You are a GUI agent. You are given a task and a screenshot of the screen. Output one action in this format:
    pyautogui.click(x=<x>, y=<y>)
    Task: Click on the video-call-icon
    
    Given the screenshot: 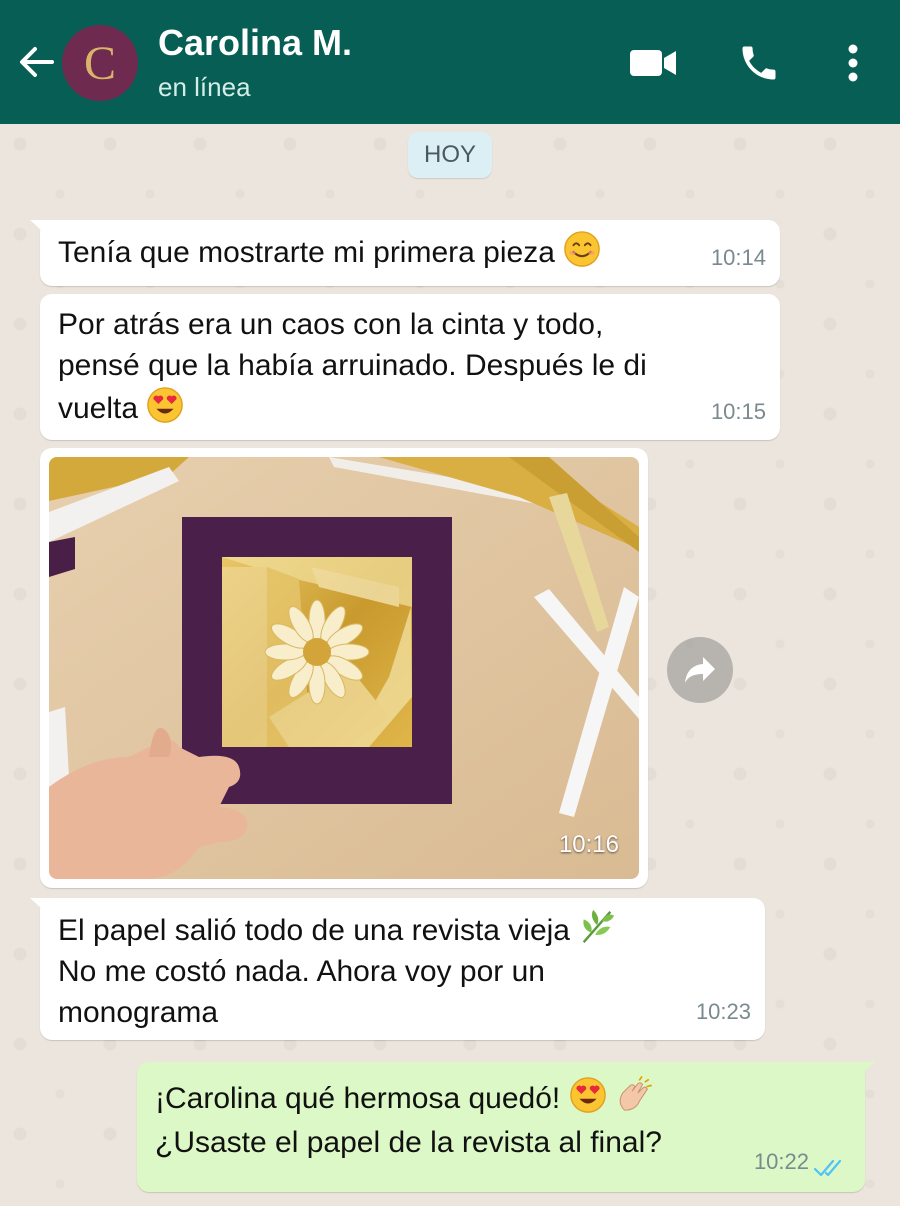 What is the action you would take?
    pyautogui.click(x=653, y=63)
    